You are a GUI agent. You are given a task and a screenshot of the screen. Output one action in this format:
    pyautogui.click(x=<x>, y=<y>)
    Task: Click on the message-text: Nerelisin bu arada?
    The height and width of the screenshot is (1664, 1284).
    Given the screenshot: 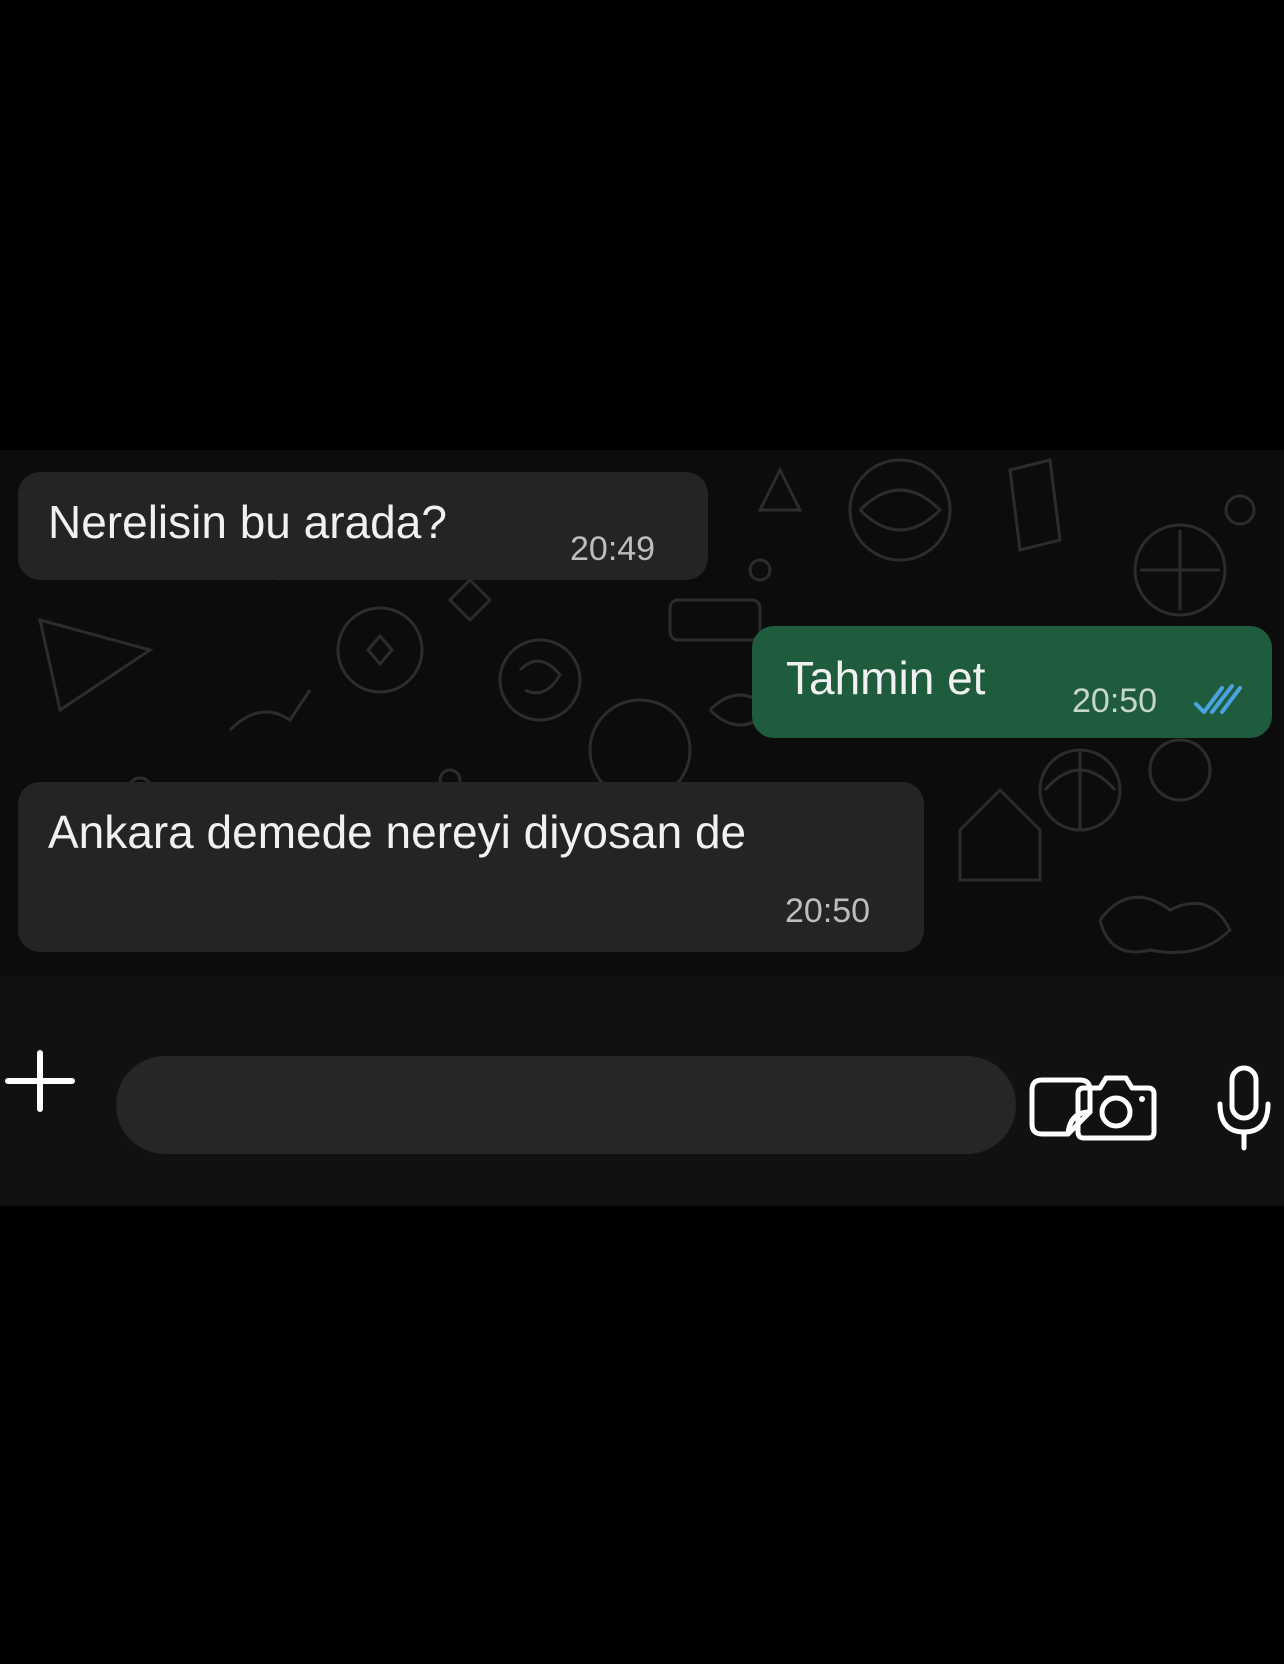 What is the action you would take?
    pyautogui.click(x=247, y=522)
    